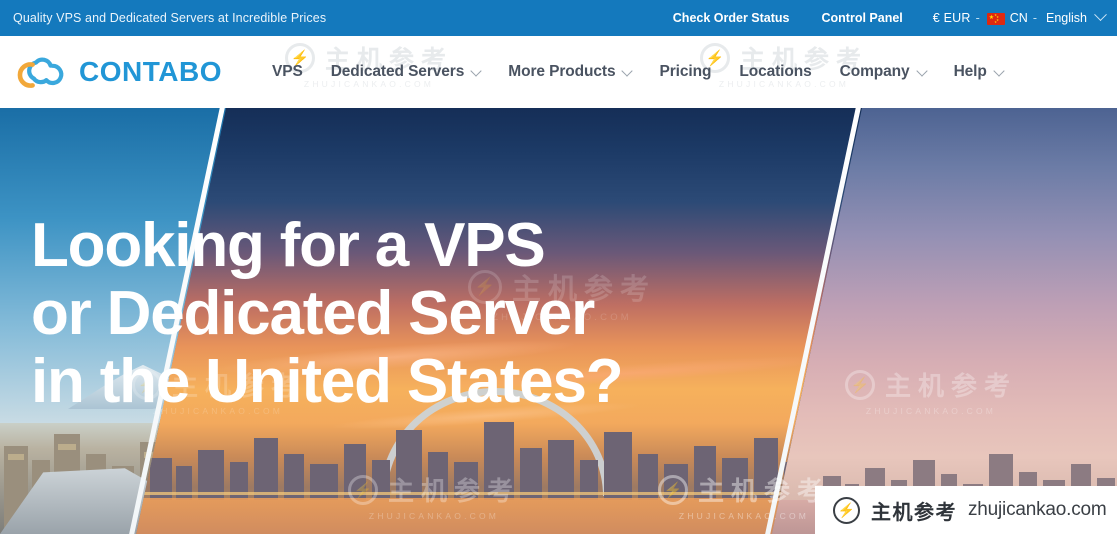 The image size is (1117, 534). Describe the element at coordinates (874, 71) in the screenshot. I see `nav-label: Company` at that location.